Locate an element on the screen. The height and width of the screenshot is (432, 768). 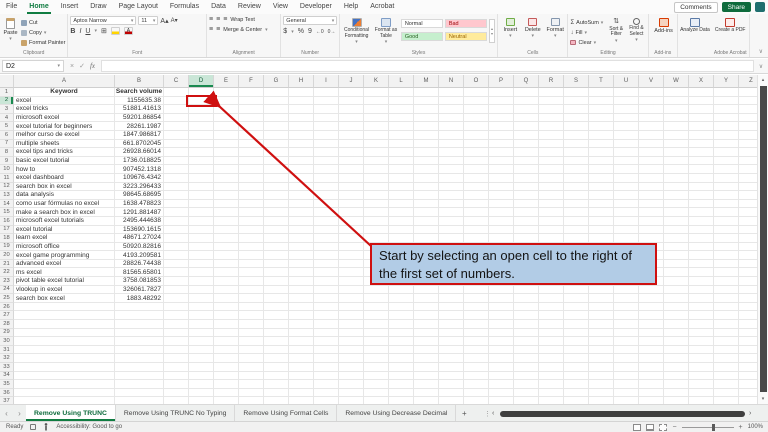
cell-I29 is located at coordinates (326, 333).